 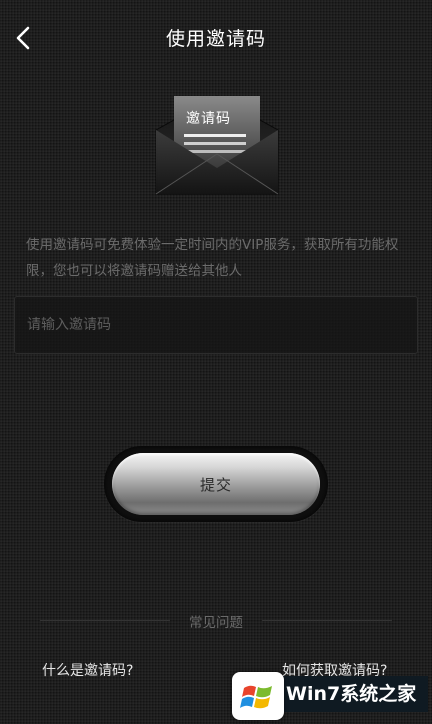 What do you see at coordinates (354, 694) in the screenshot?
I see `watermark-text: Win7系统之家` at bounding box center [354, 694].